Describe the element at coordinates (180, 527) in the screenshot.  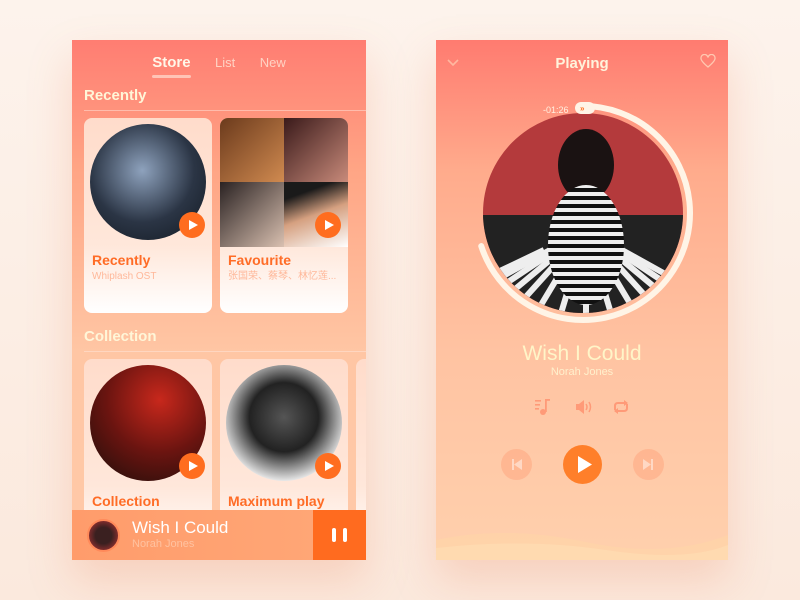
I see `mini-title: Wish I Could` at that location.